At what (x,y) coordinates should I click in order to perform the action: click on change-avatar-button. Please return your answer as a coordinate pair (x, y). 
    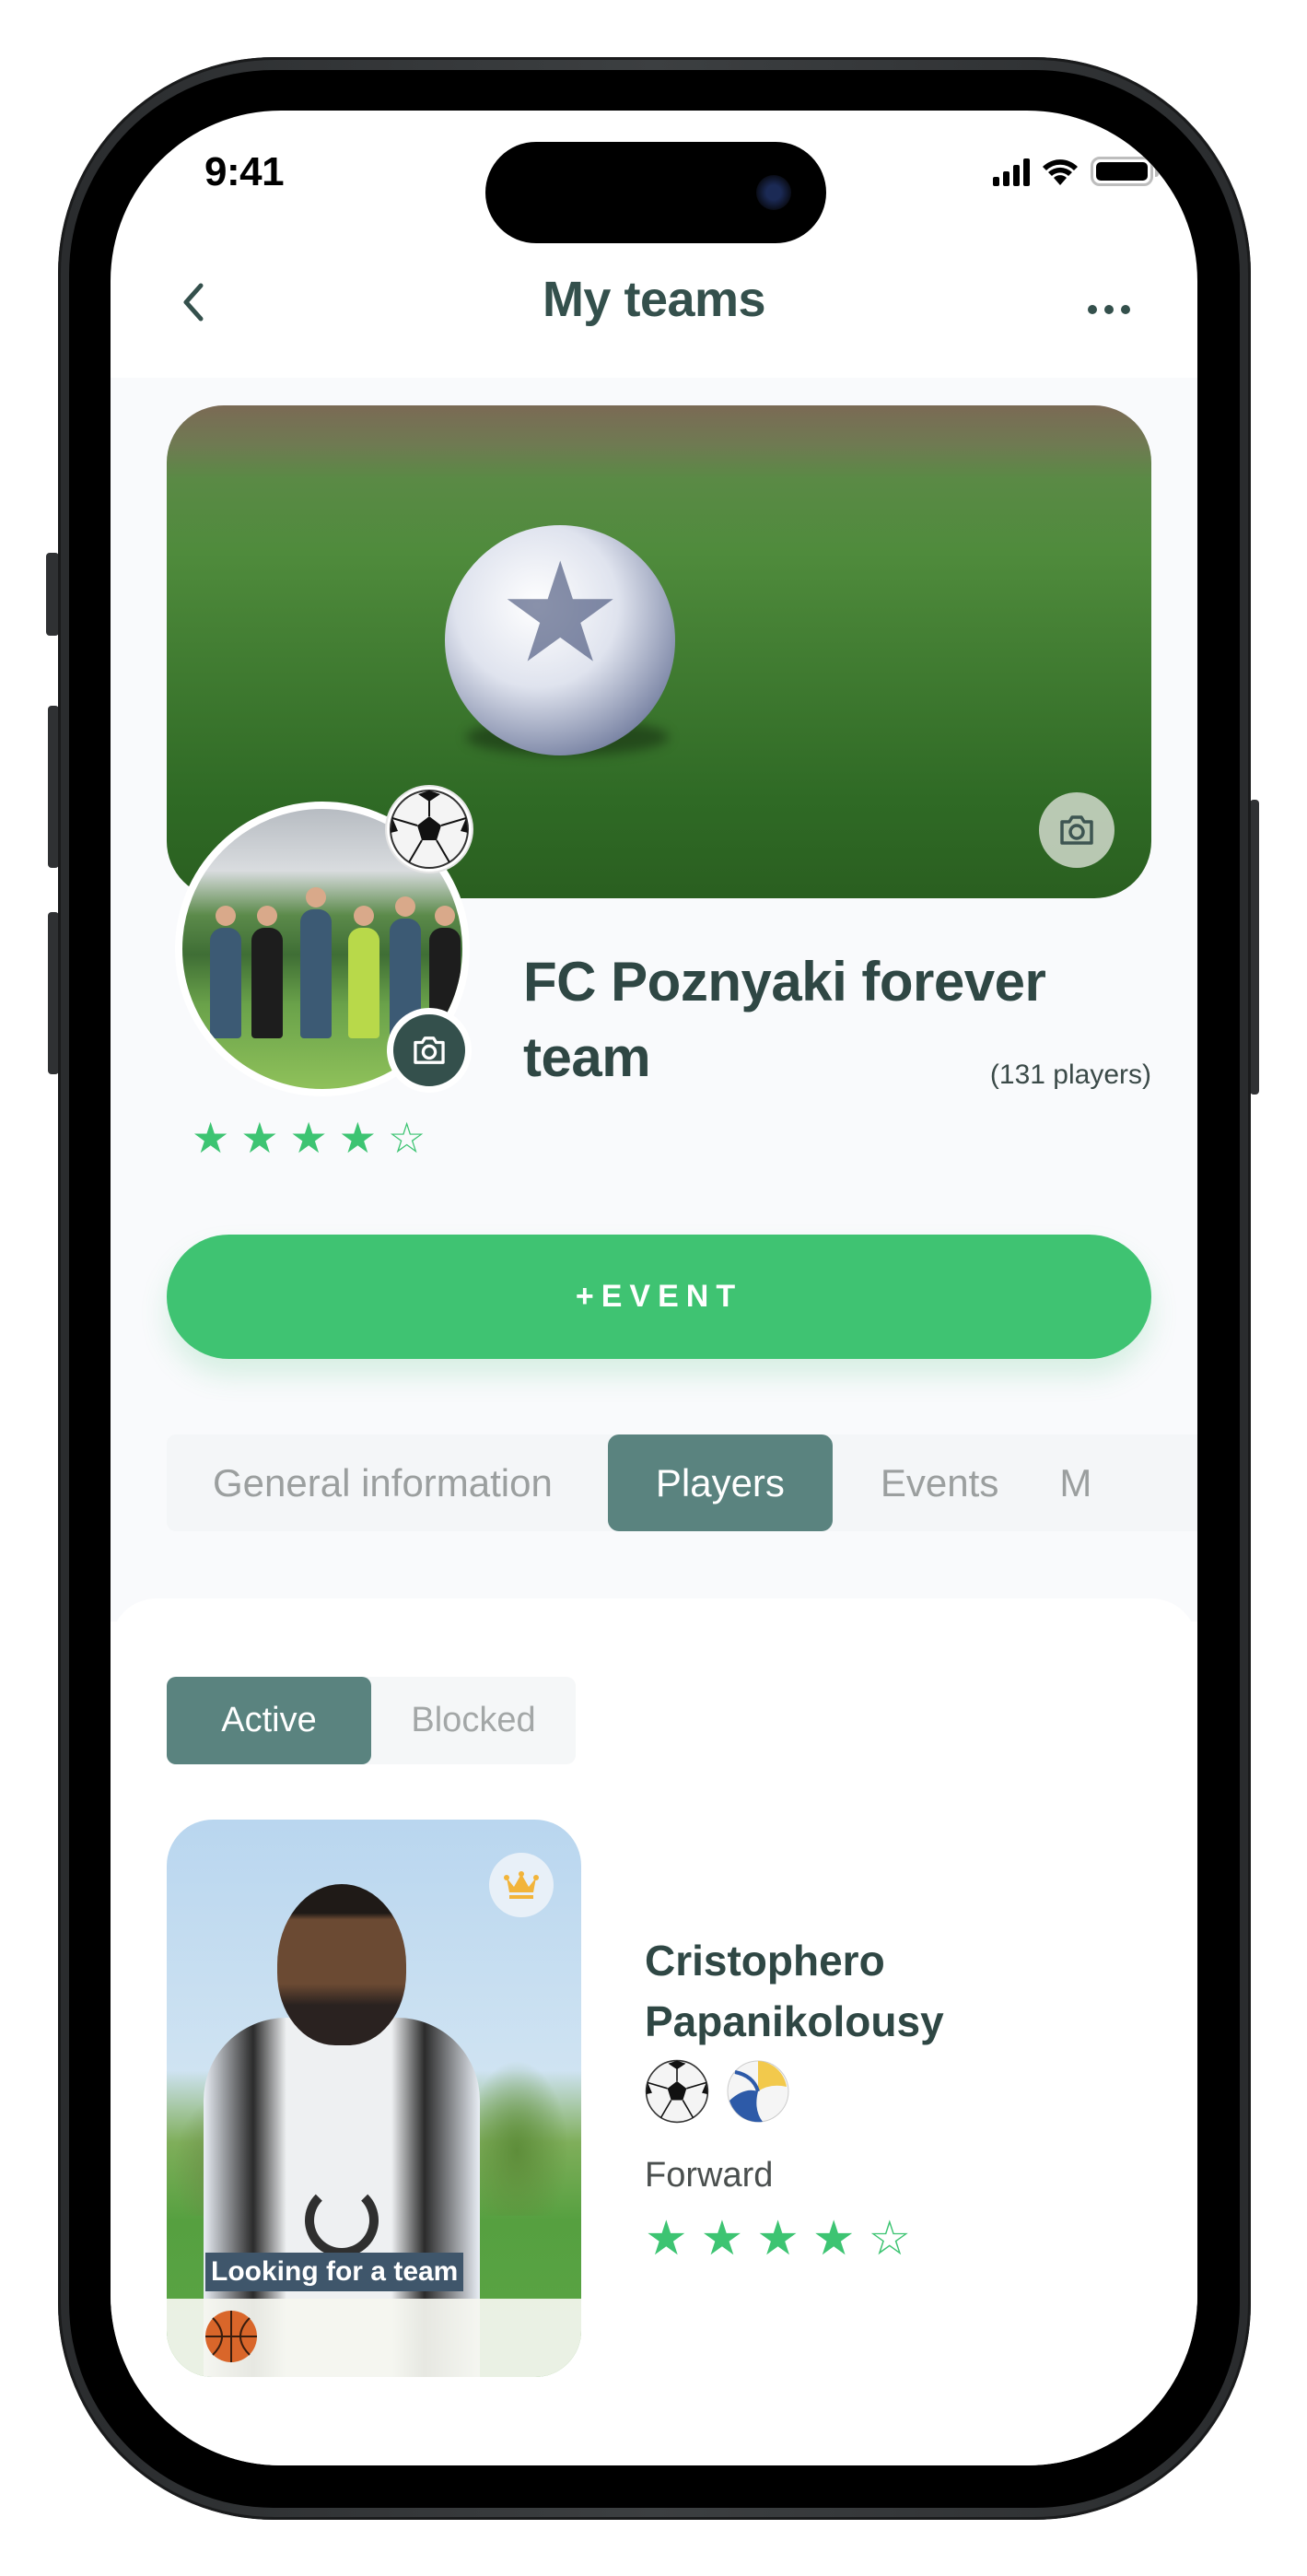
    Looking at the image, I should click on (430, 1050).